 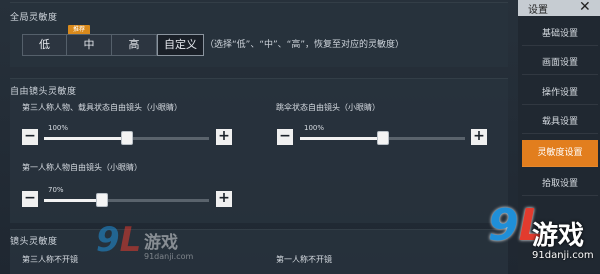 What do you see at coordinates (560, 184) in the screenshot?
I see `sidebar-item-pickup: 拾取设置` at bounding box center [560, 184].